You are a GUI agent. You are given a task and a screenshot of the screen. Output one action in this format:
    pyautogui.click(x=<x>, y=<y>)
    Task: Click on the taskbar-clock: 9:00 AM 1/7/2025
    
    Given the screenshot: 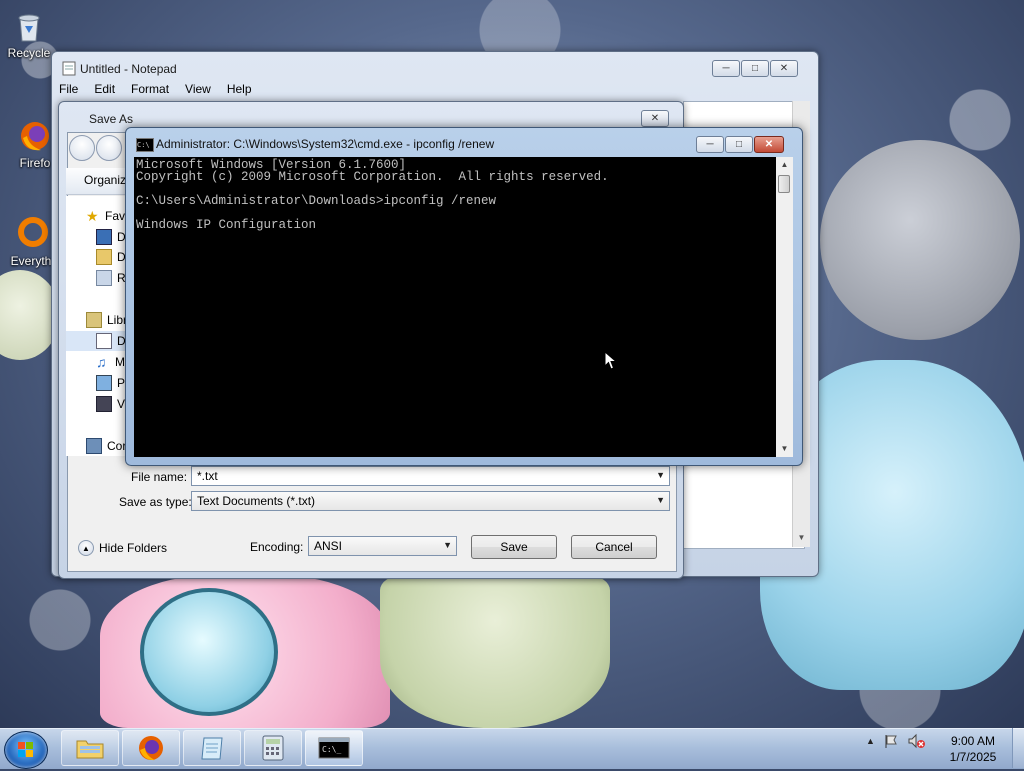 What is the action you would take?
    pyautogui.click(x=973, y=749)
    